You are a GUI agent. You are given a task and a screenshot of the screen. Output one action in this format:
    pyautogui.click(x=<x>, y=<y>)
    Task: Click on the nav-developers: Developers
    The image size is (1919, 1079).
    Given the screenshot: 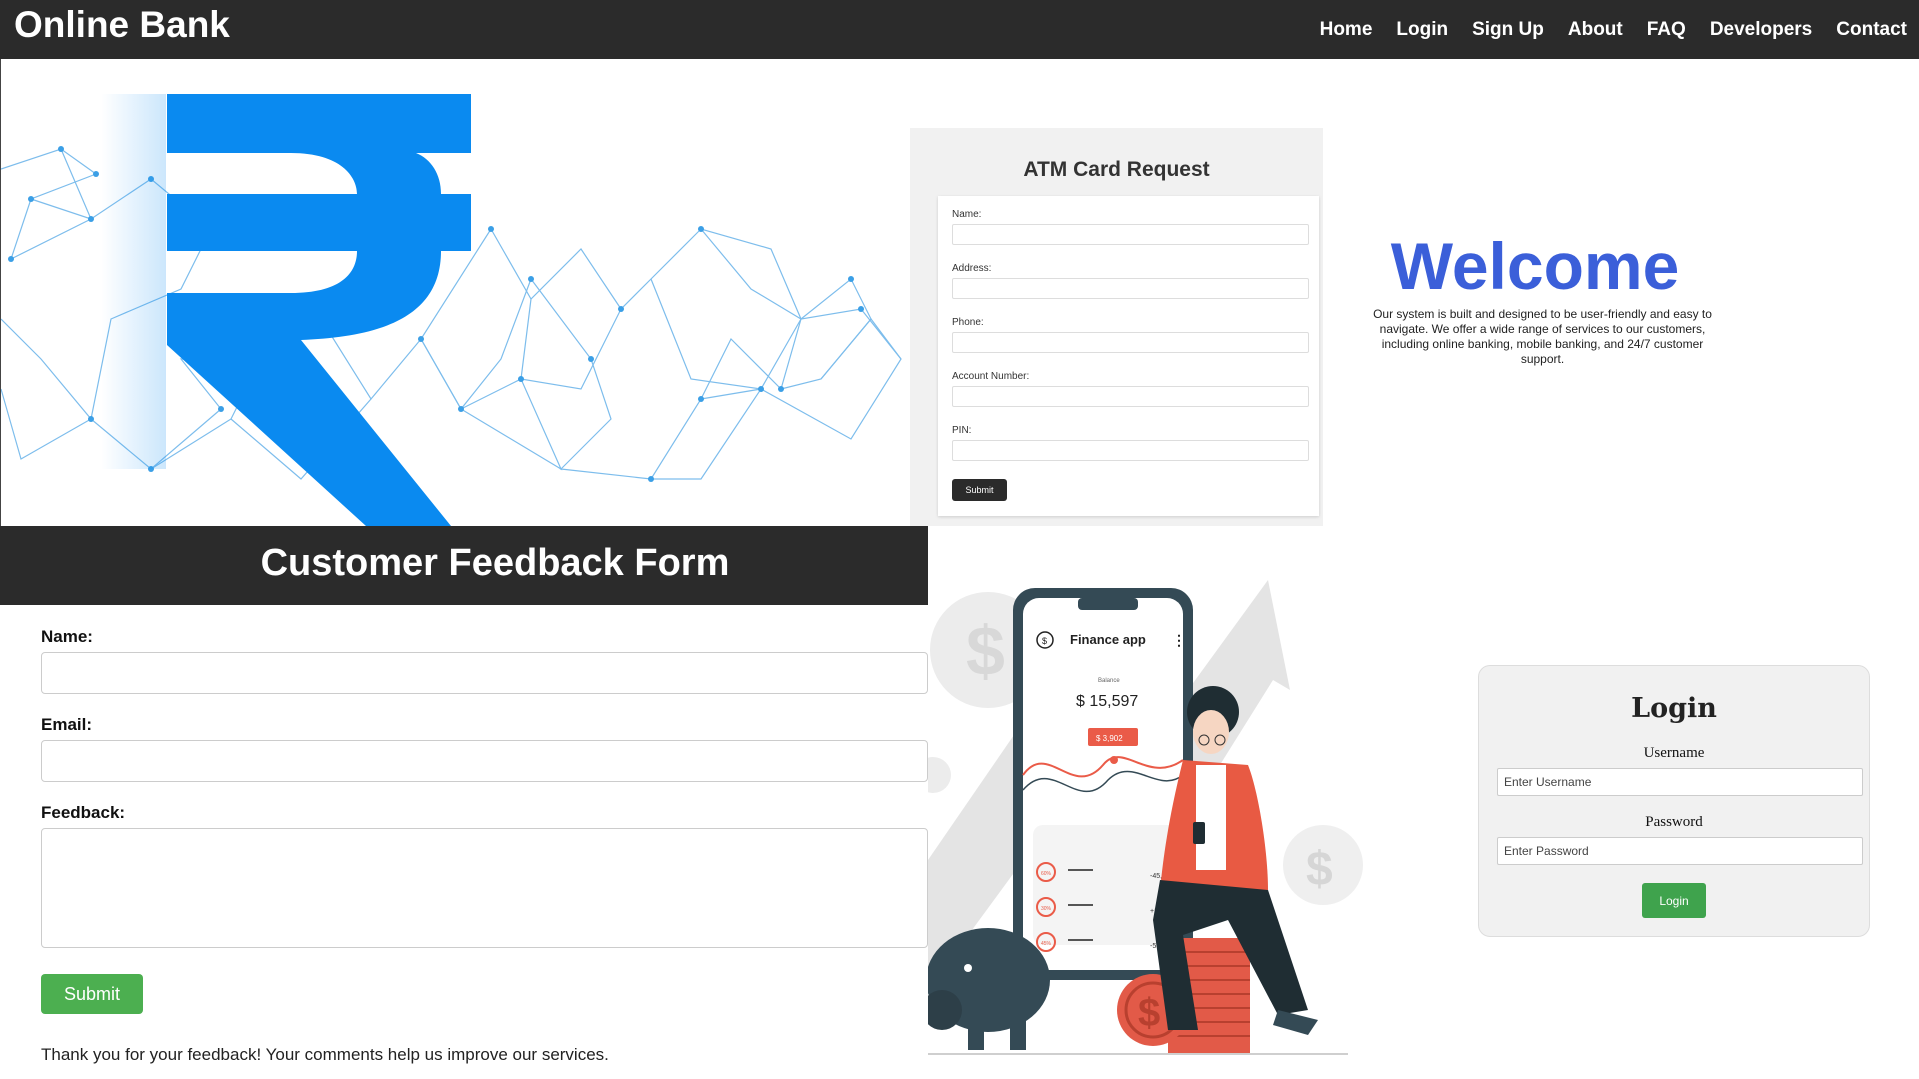 What is the action you would take?
    pyautogui.click(x=1761, y=30)
    